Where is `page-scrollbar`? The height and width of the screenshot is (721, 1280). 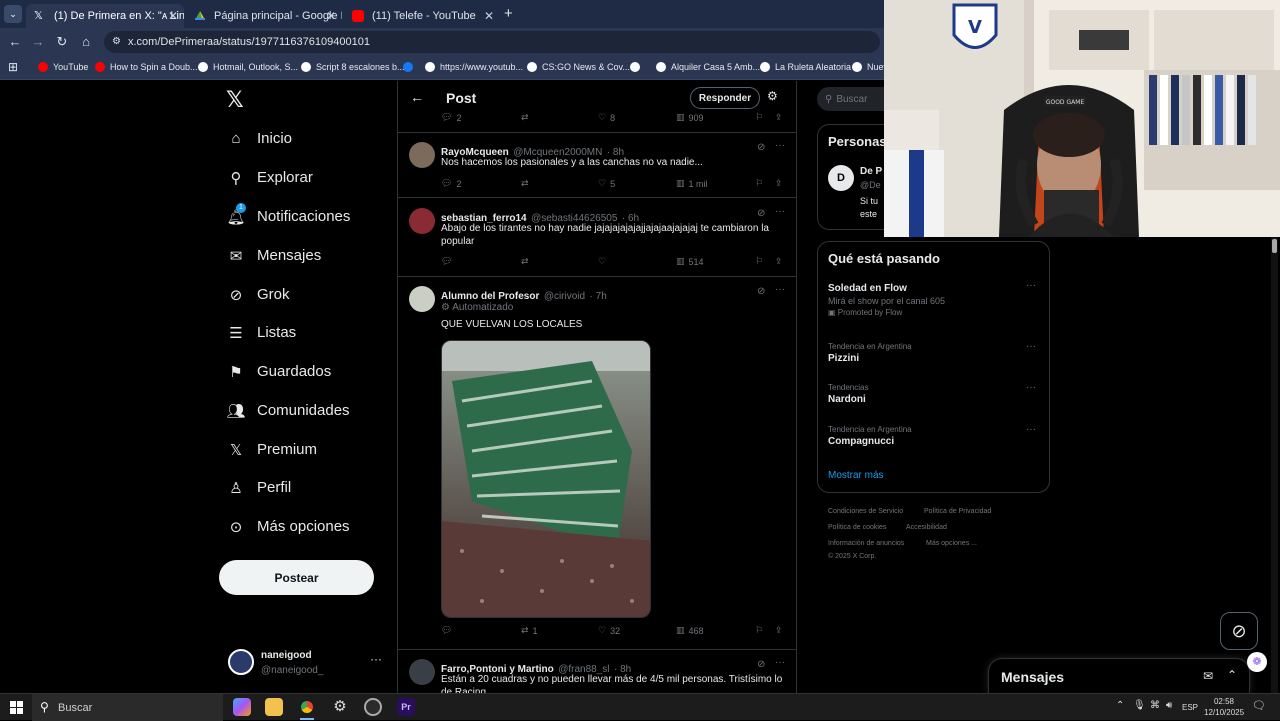 page-scrollbar is located at coordinates (1274, 465).